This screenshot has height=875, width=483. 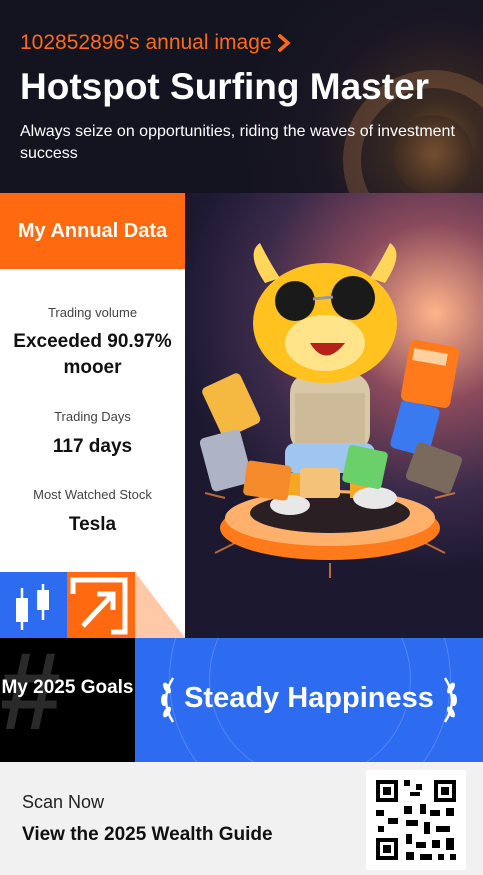 What do you see at coordinates (92, 312) in the screenshot?
I see `stat-label-trading-volume: Trading volume` at bounding box center [92, 312].